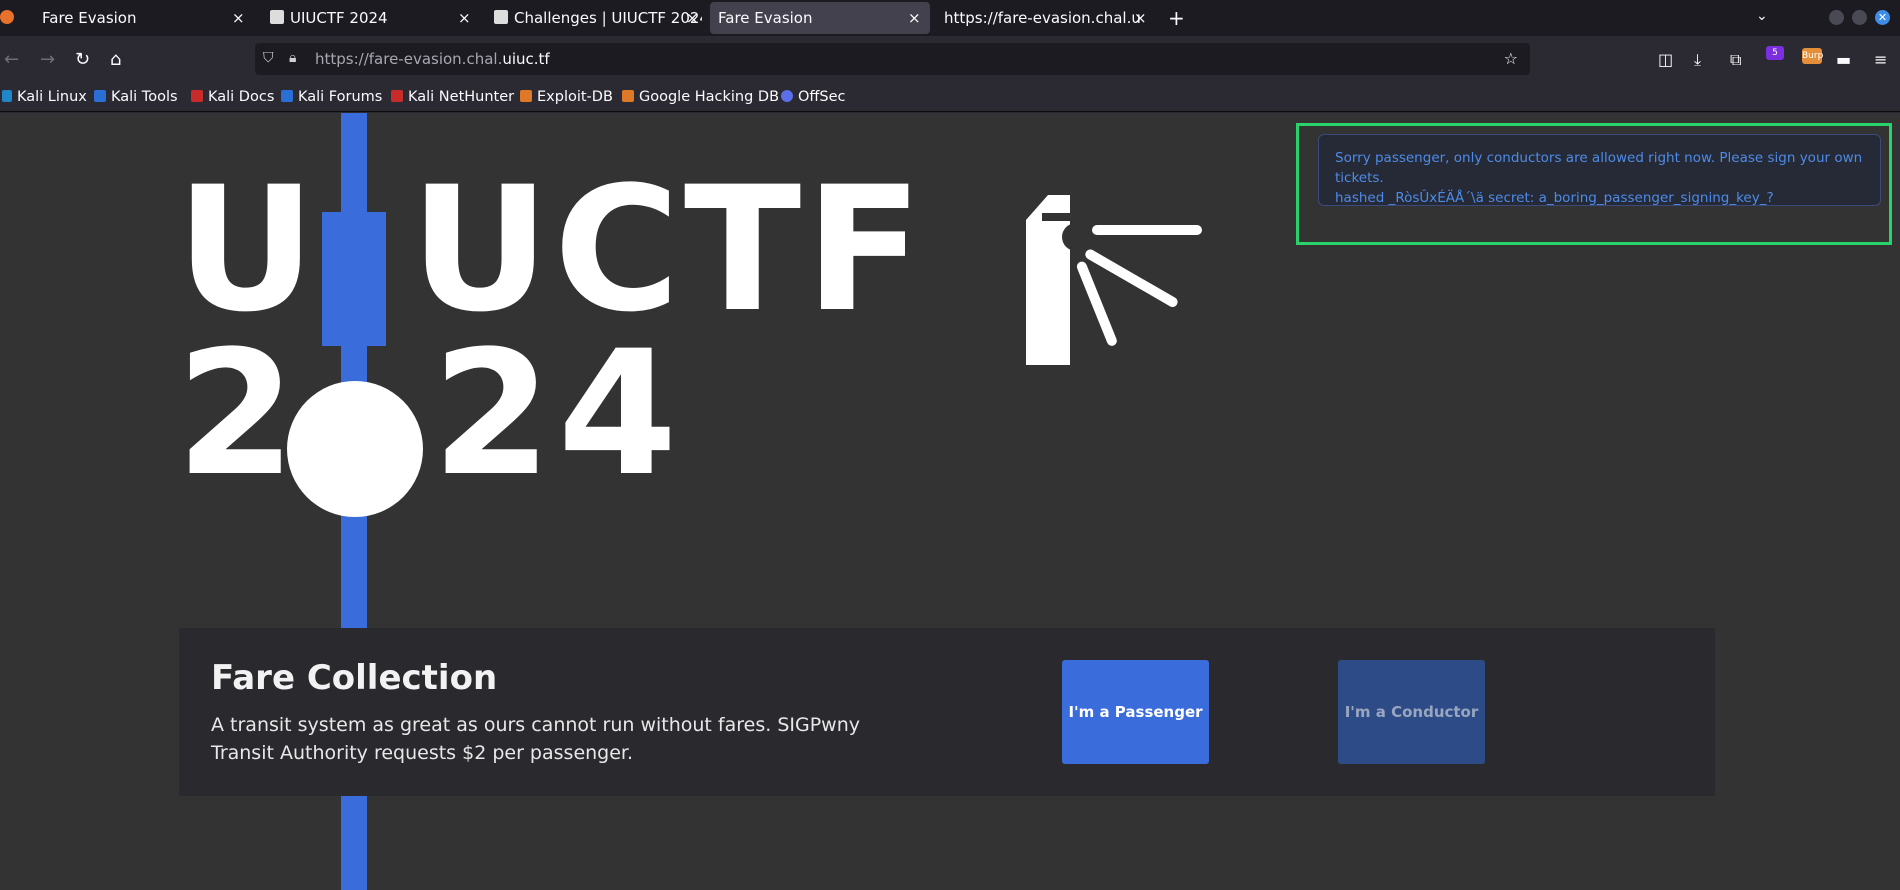  Describe the element at coordinates (47, 60) in the screenshot. I see `forward-arrow-icon: →` at that location.